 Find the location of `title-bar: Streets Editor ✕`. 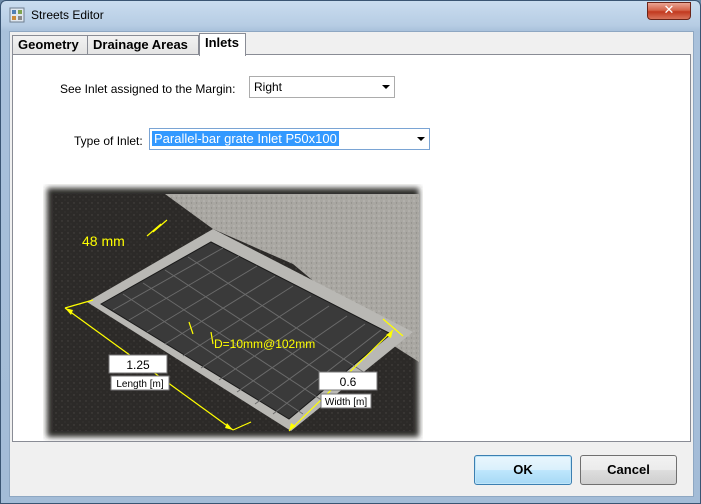

title-bar: Streets Editor ✕ is located at coordinates (350, 15).